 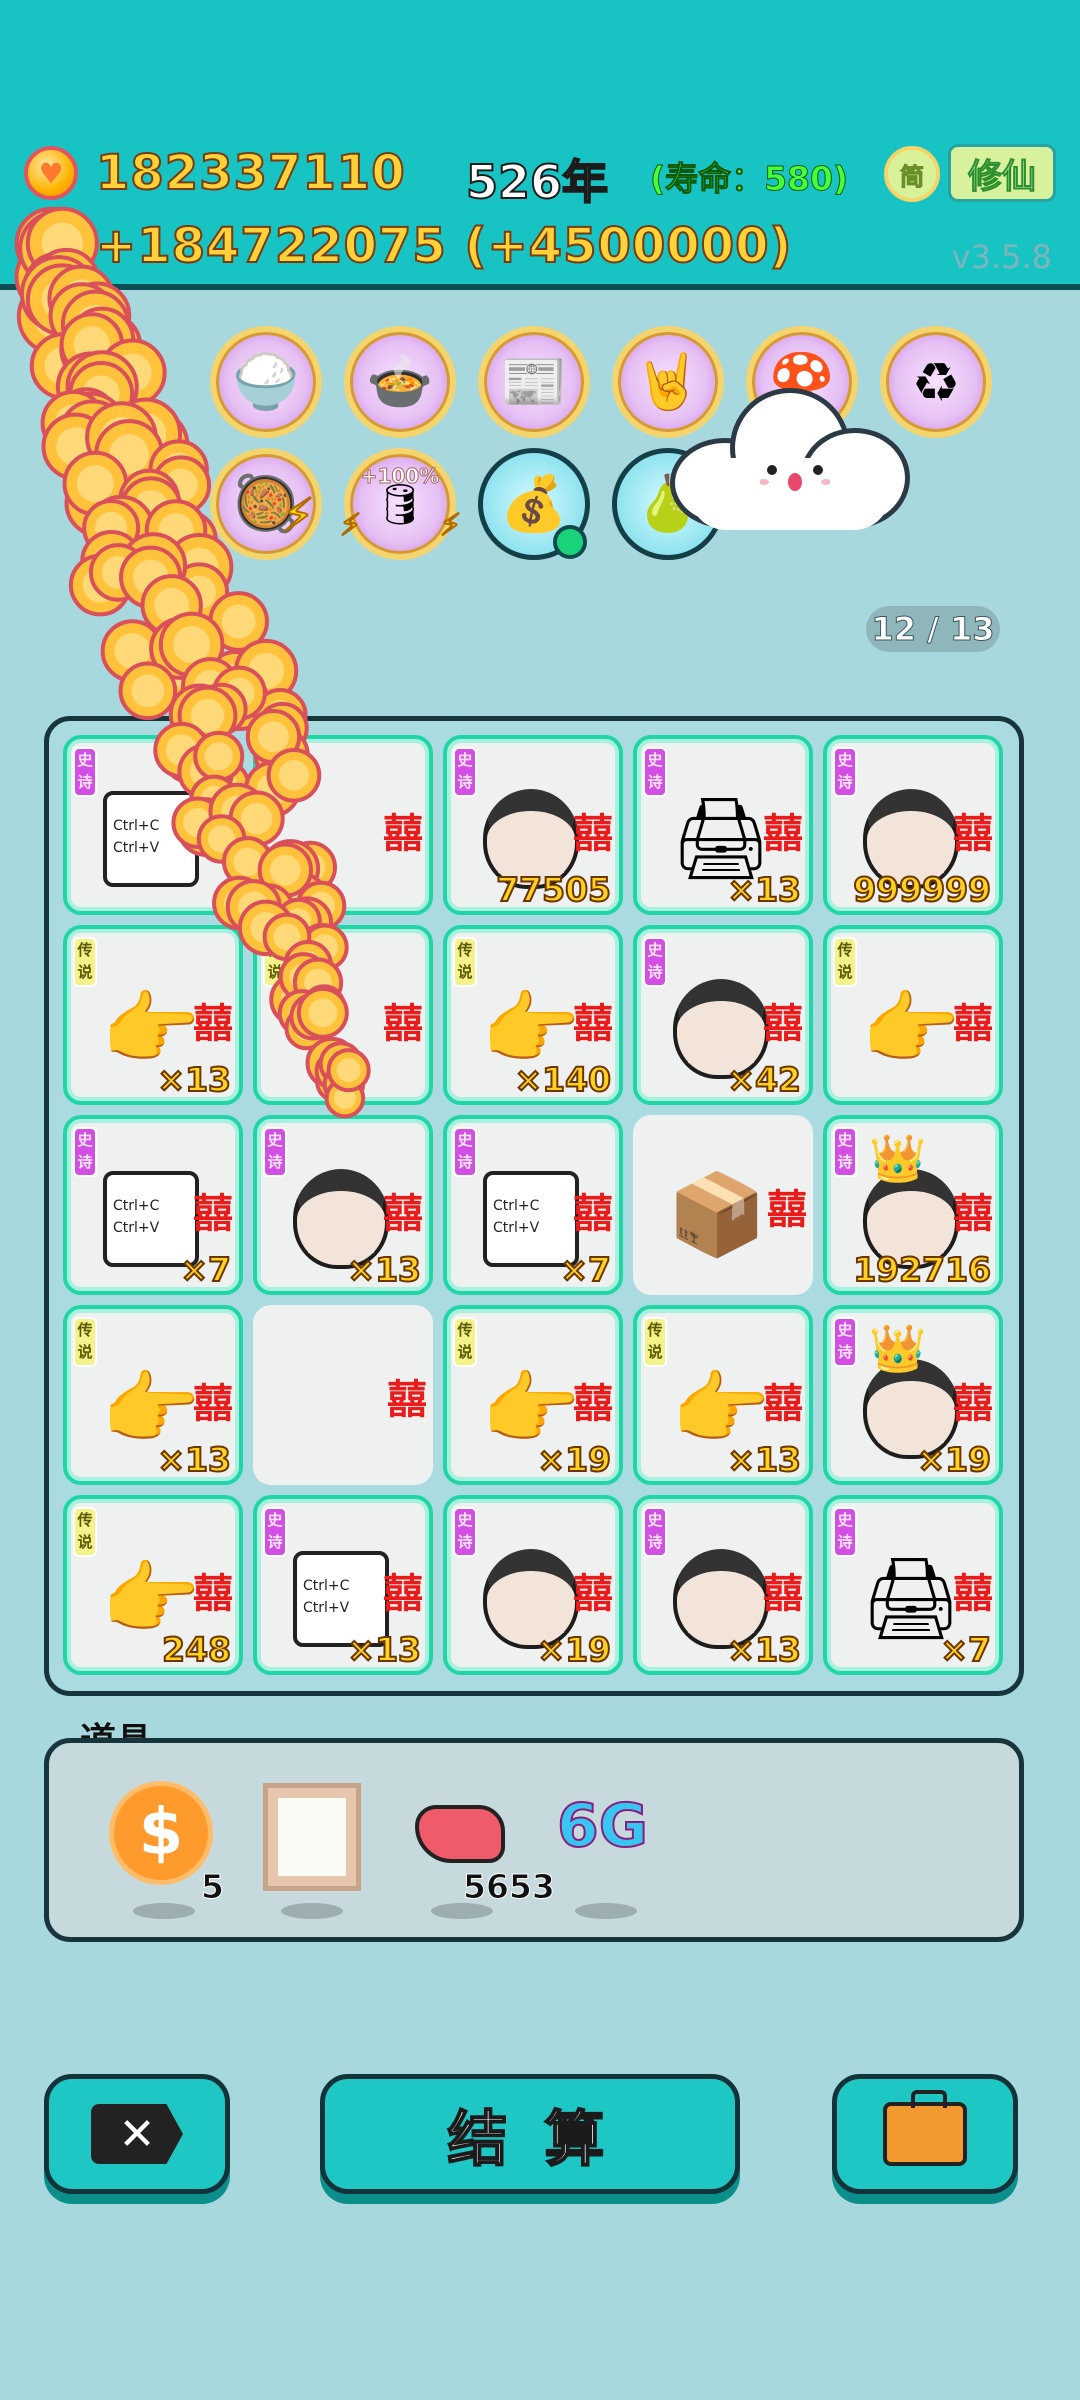 What do you see at coordinates (343, 1395) in the screenshot?
I see `grid-cell: 囍` at bounding box center [343, 1395].